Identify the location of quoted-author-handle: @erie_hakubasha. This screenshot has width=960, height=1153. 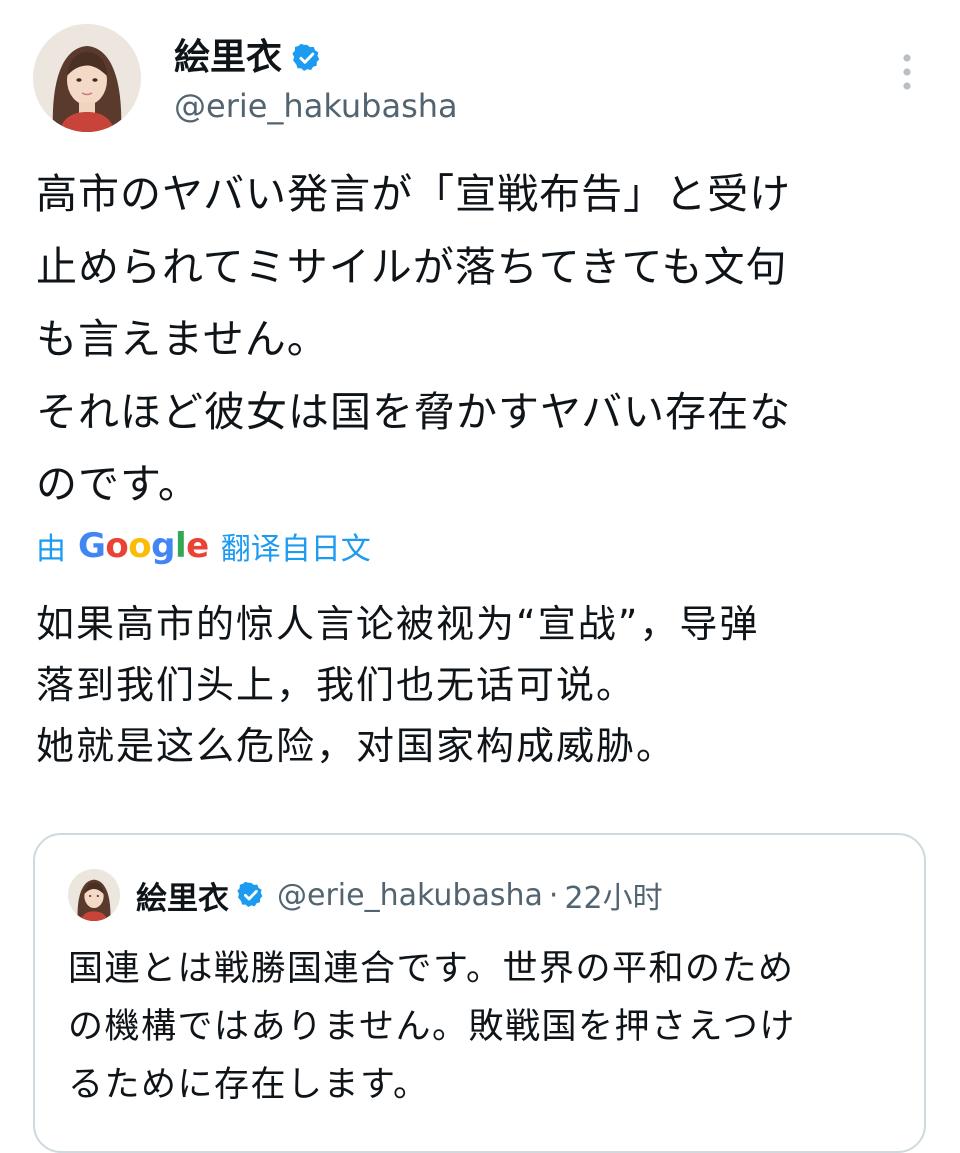
(410, 895).